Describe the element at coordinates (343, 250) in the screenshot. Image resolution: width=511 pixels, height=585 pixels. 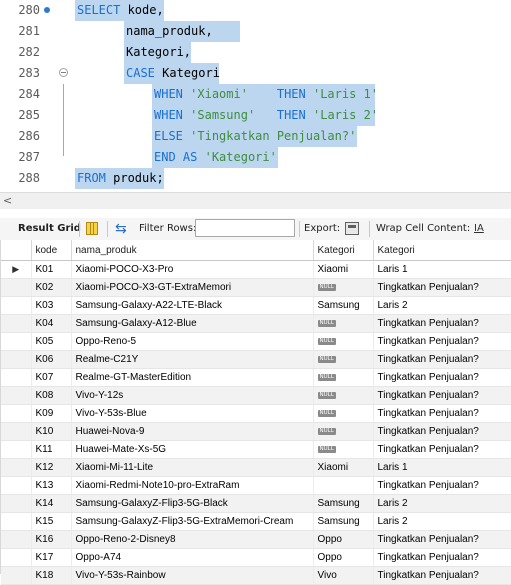
I see `column-header-kategori: Kategori` at that location.